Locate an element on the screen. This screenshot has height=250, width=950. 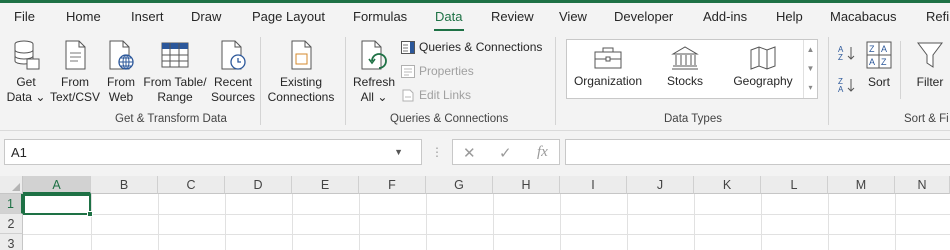
tab-insert: Insert is located at coordinates (147, 16).